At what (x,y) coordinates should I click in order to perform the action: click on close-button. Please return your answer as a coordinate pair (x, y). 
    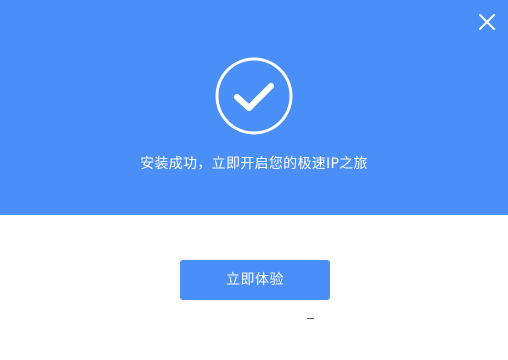
    Looking at the image, I should click on (487, 22).